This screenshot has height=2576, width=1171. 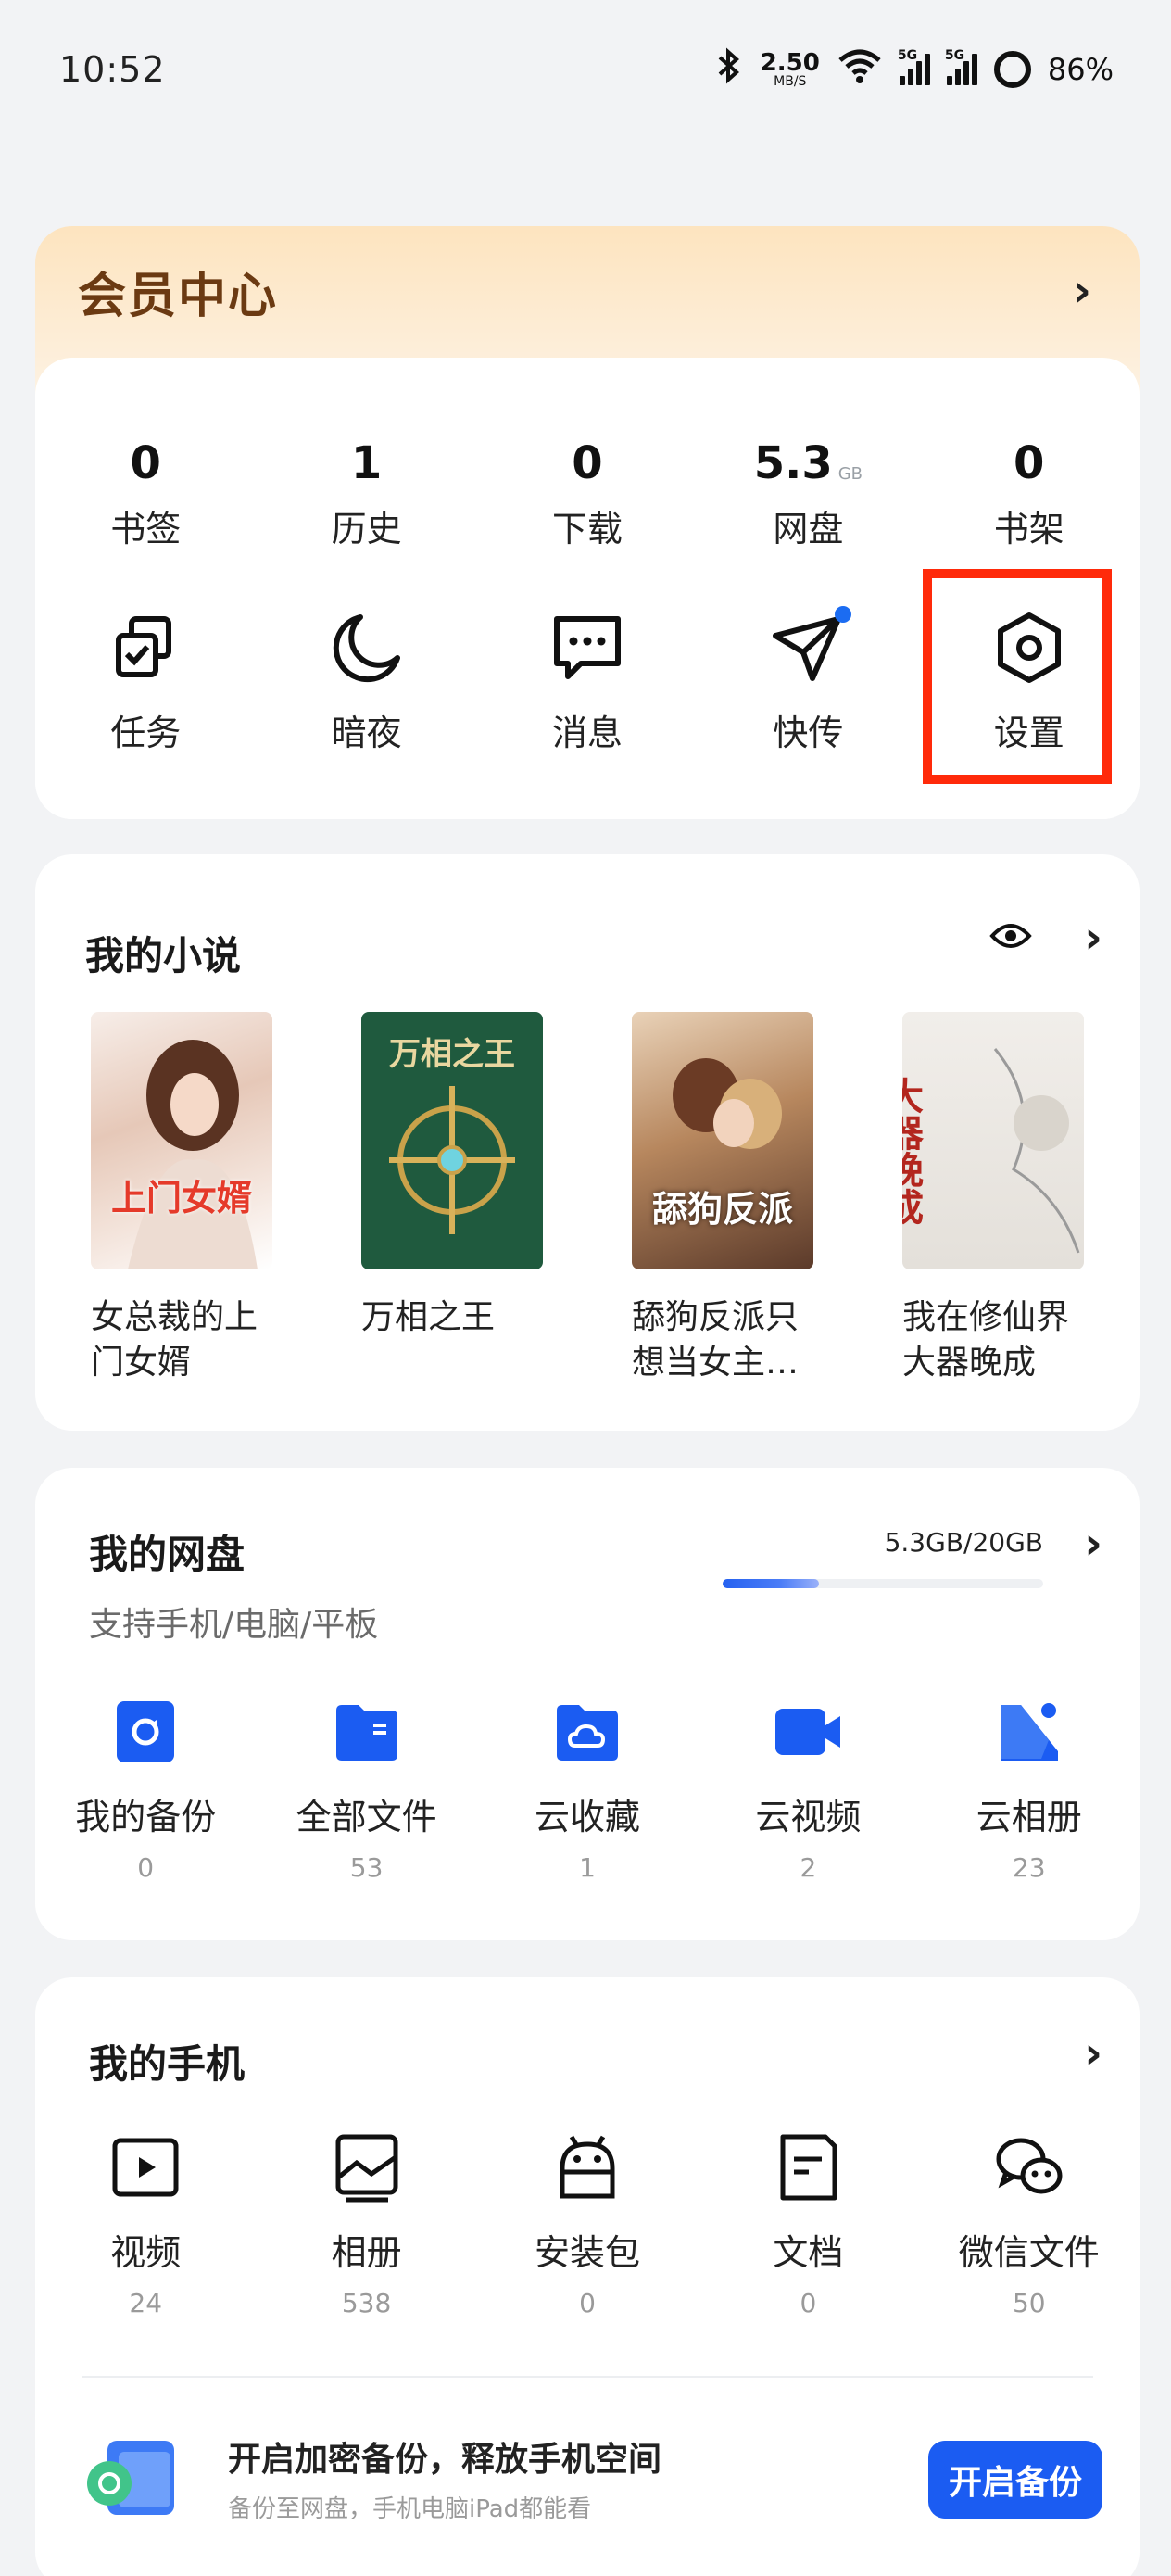 I want to click on storage-usage-text: 5.3GB/20GB, so click(x=964, y=1543).